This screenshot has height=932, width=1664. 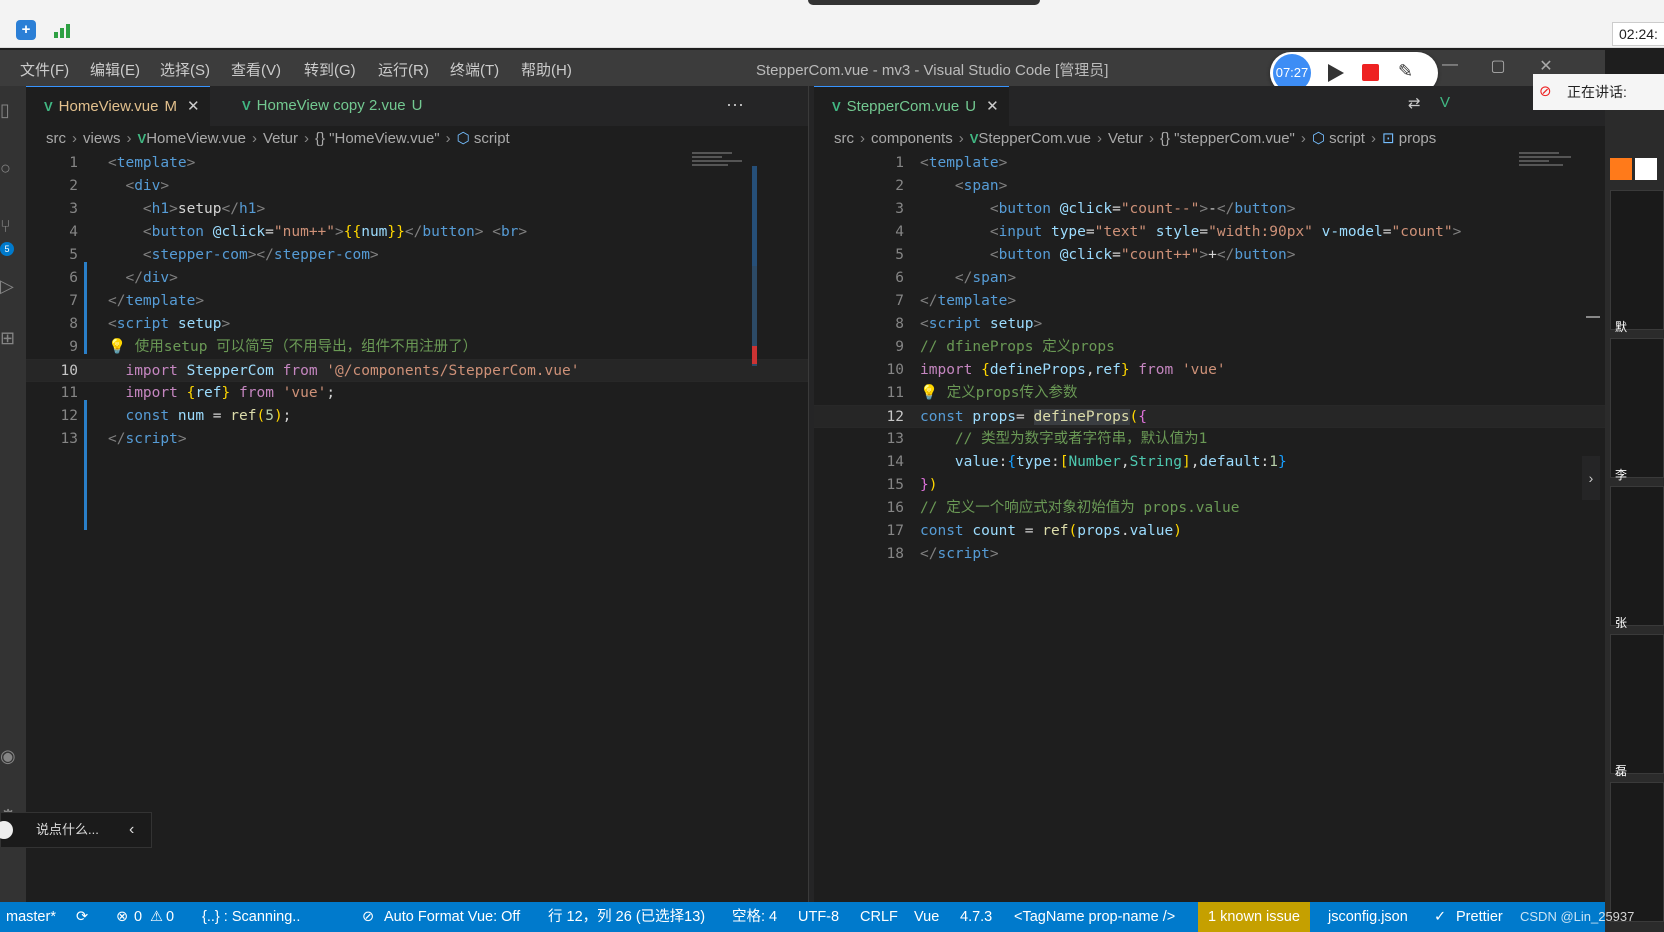 I want to click on code-line: 3 <button @click="count--">-</button>, so click(x=1095, y=209).